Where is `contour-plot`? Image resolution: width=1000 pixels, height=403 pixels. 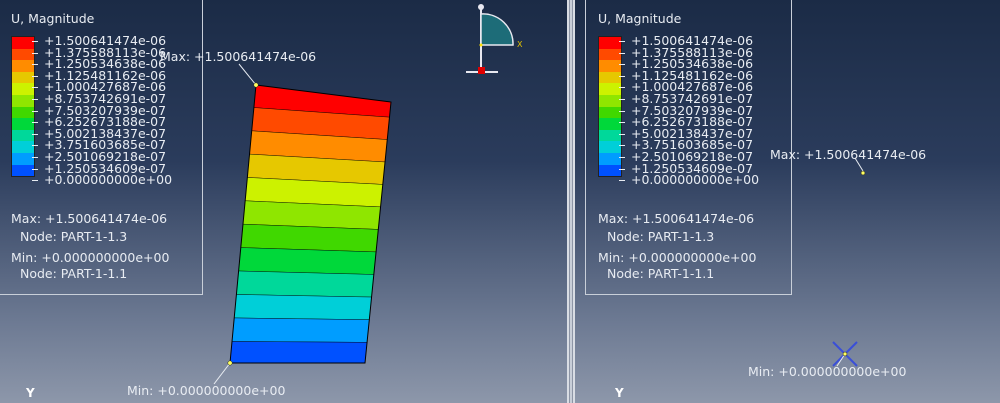
contour-plot is located at coordinates (310, 224).